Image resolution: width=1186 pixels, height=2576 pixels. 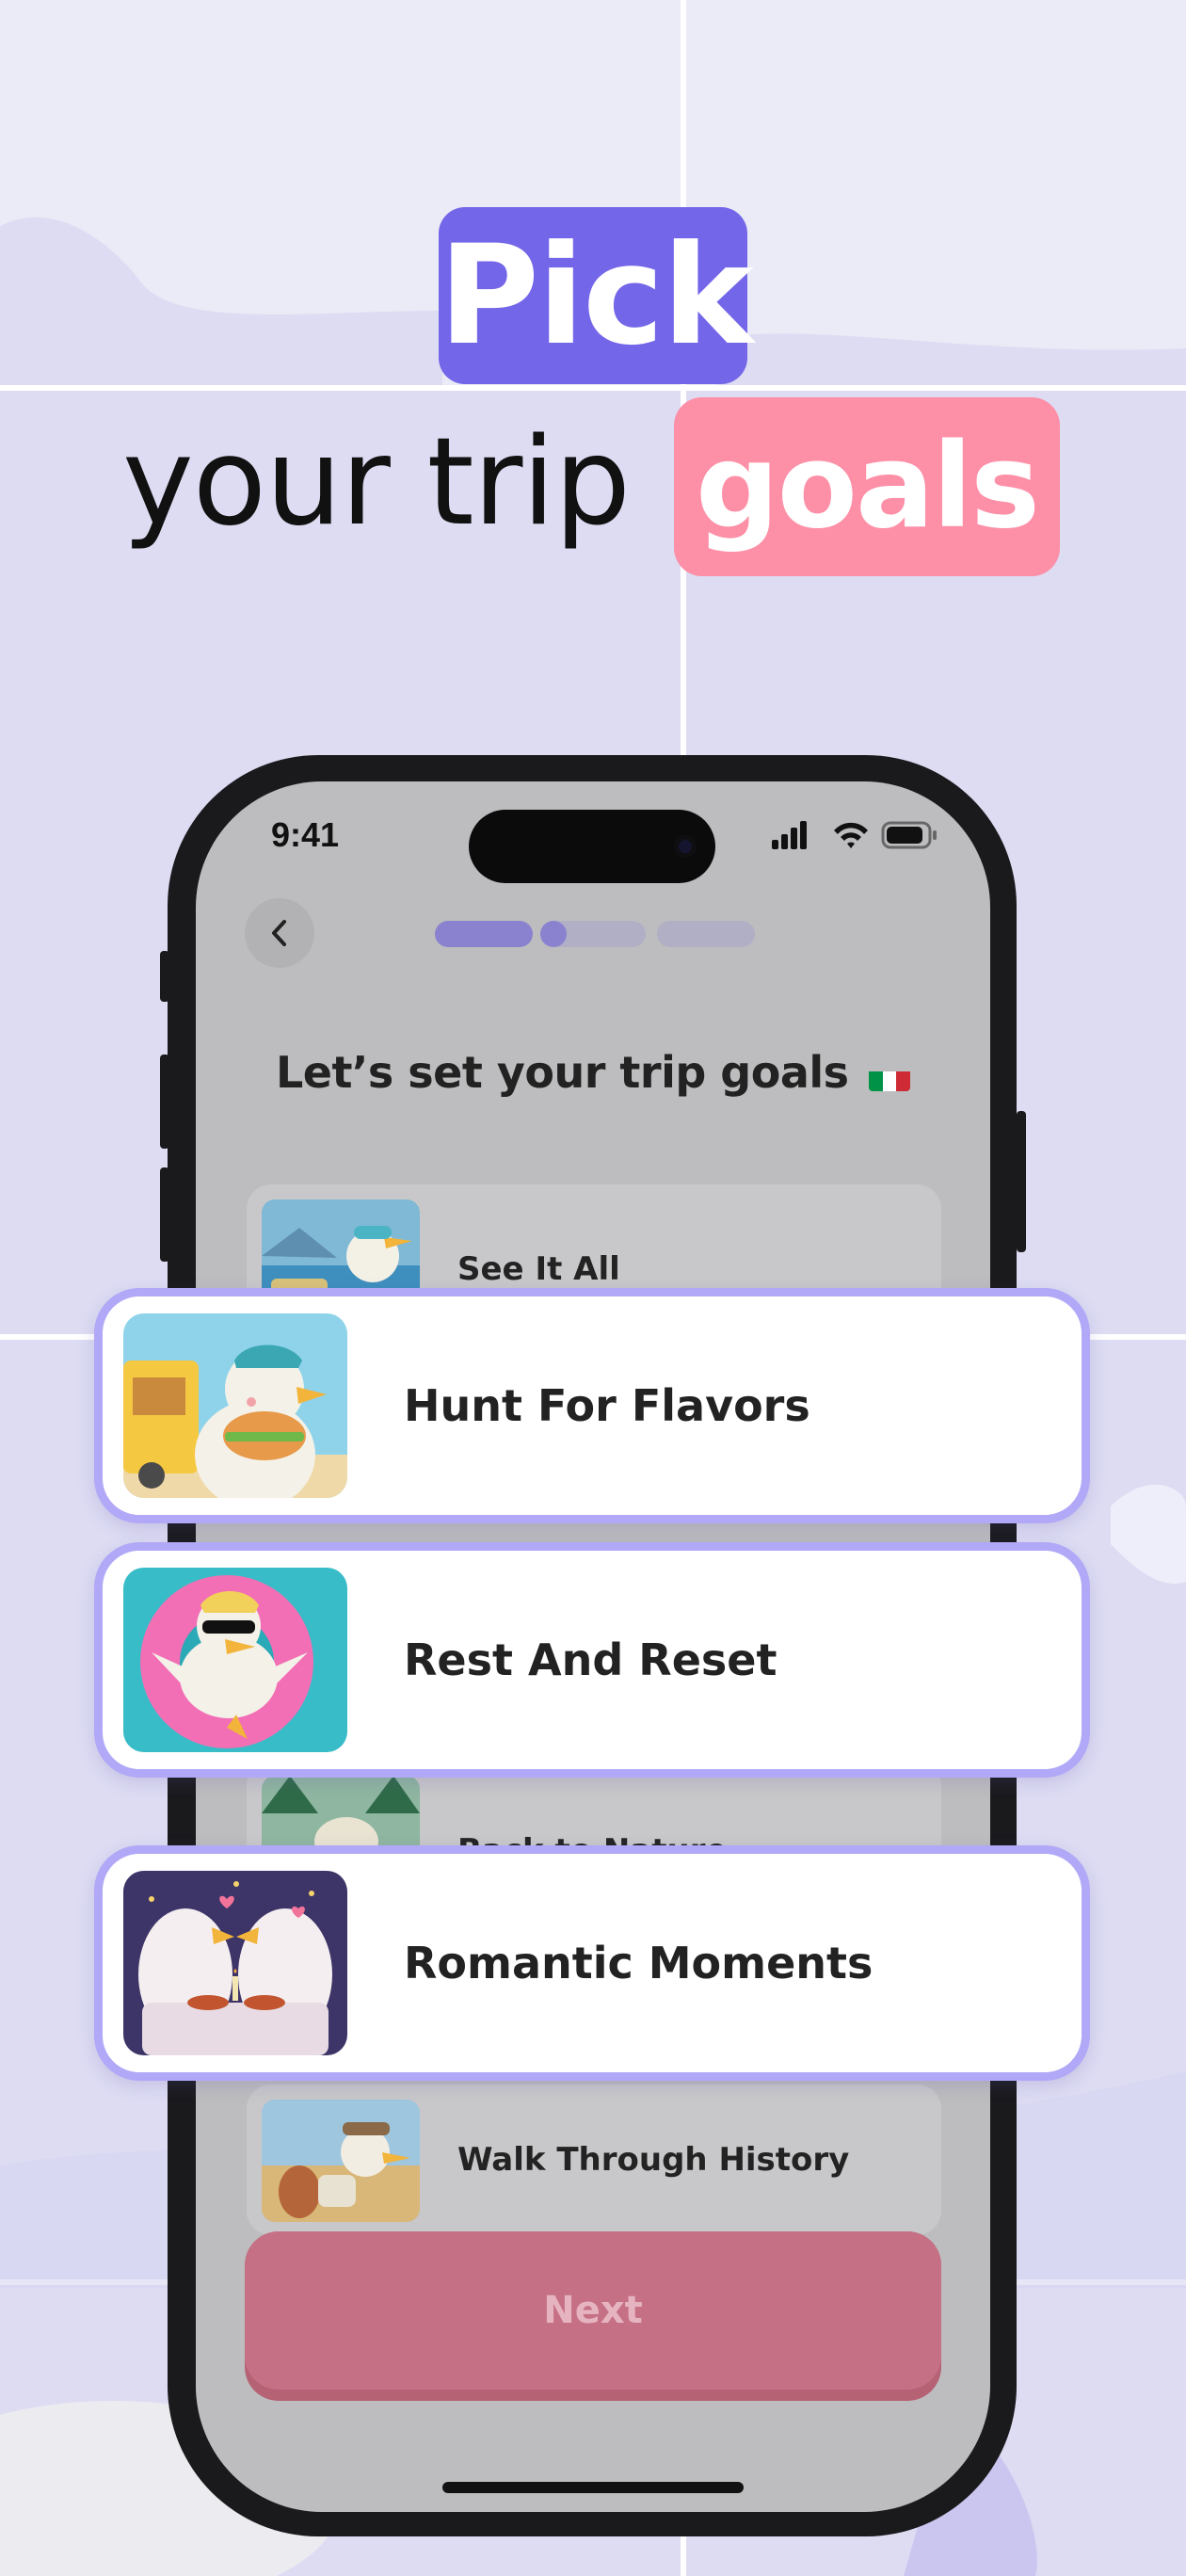 What do you see at coordinates (653, 2160) in the screenshot?
I see `option-label: Walk Through History` at bounding box center [653, 2160].